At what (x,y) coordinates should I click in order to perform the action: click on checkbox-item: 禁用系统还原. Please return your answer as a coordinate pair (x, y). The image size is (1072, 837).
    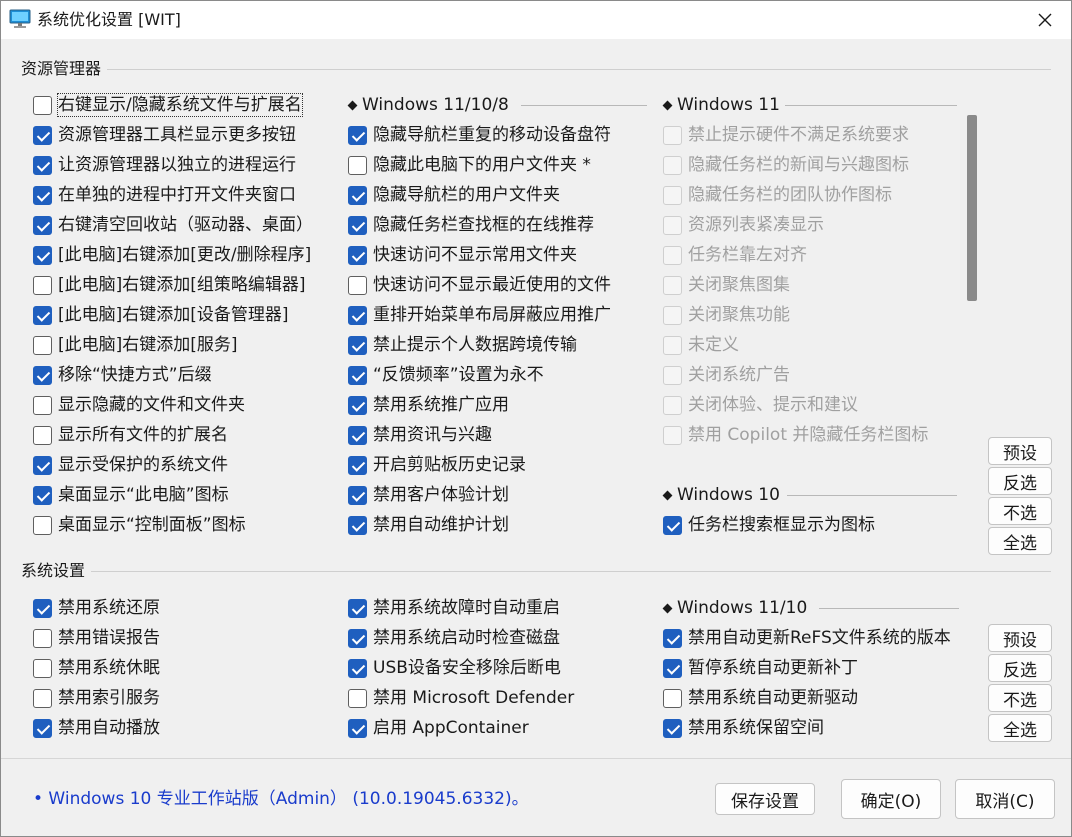
    Looking at the image, I should click on (96, 608).